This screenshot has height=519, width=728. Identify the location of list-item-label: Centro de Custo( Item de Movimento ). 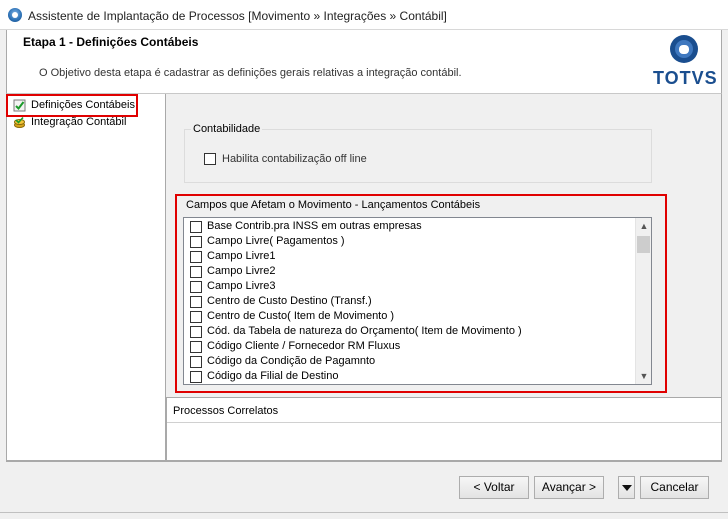
(301, 316).